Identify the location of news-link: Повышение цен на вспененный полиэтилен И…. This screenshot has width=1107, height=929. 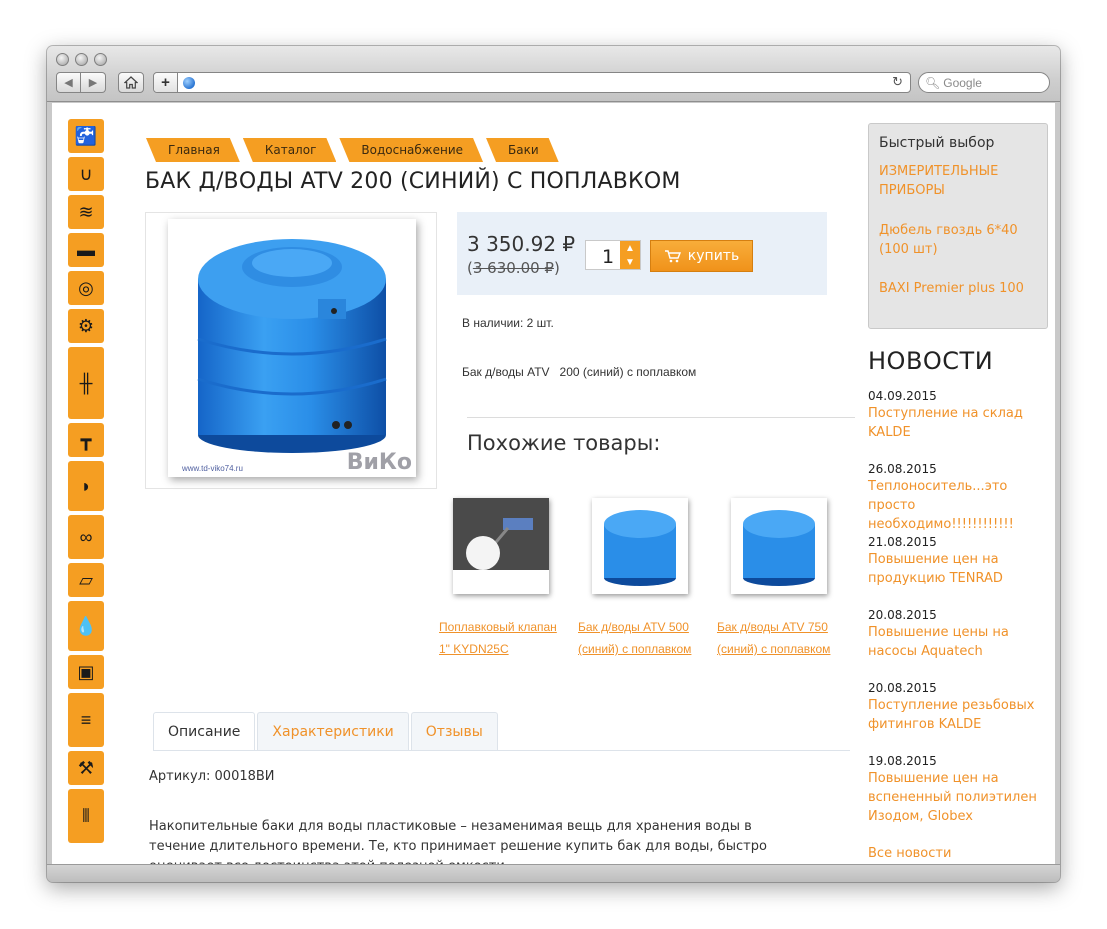
(960, 797).